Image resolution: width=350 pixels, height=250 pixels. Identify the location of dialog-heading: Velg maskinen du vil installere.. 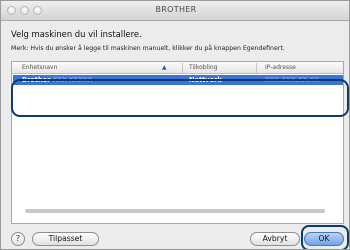
(76, 34).